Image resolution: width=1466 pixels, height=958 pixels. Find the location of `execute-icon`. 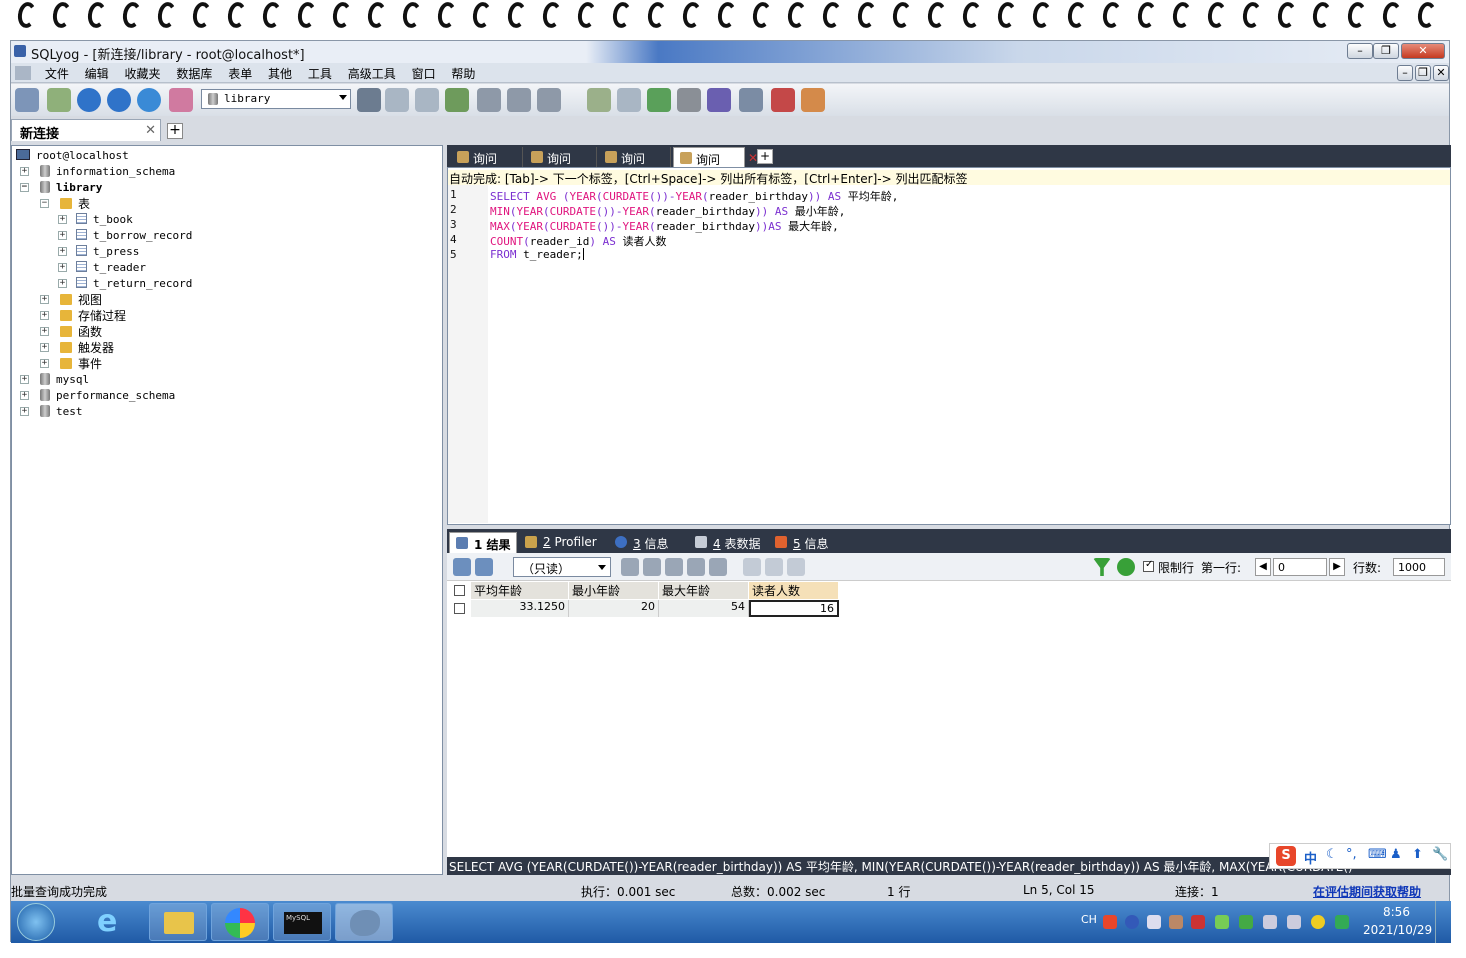

execute-icon is located at coordinates (89, 100).